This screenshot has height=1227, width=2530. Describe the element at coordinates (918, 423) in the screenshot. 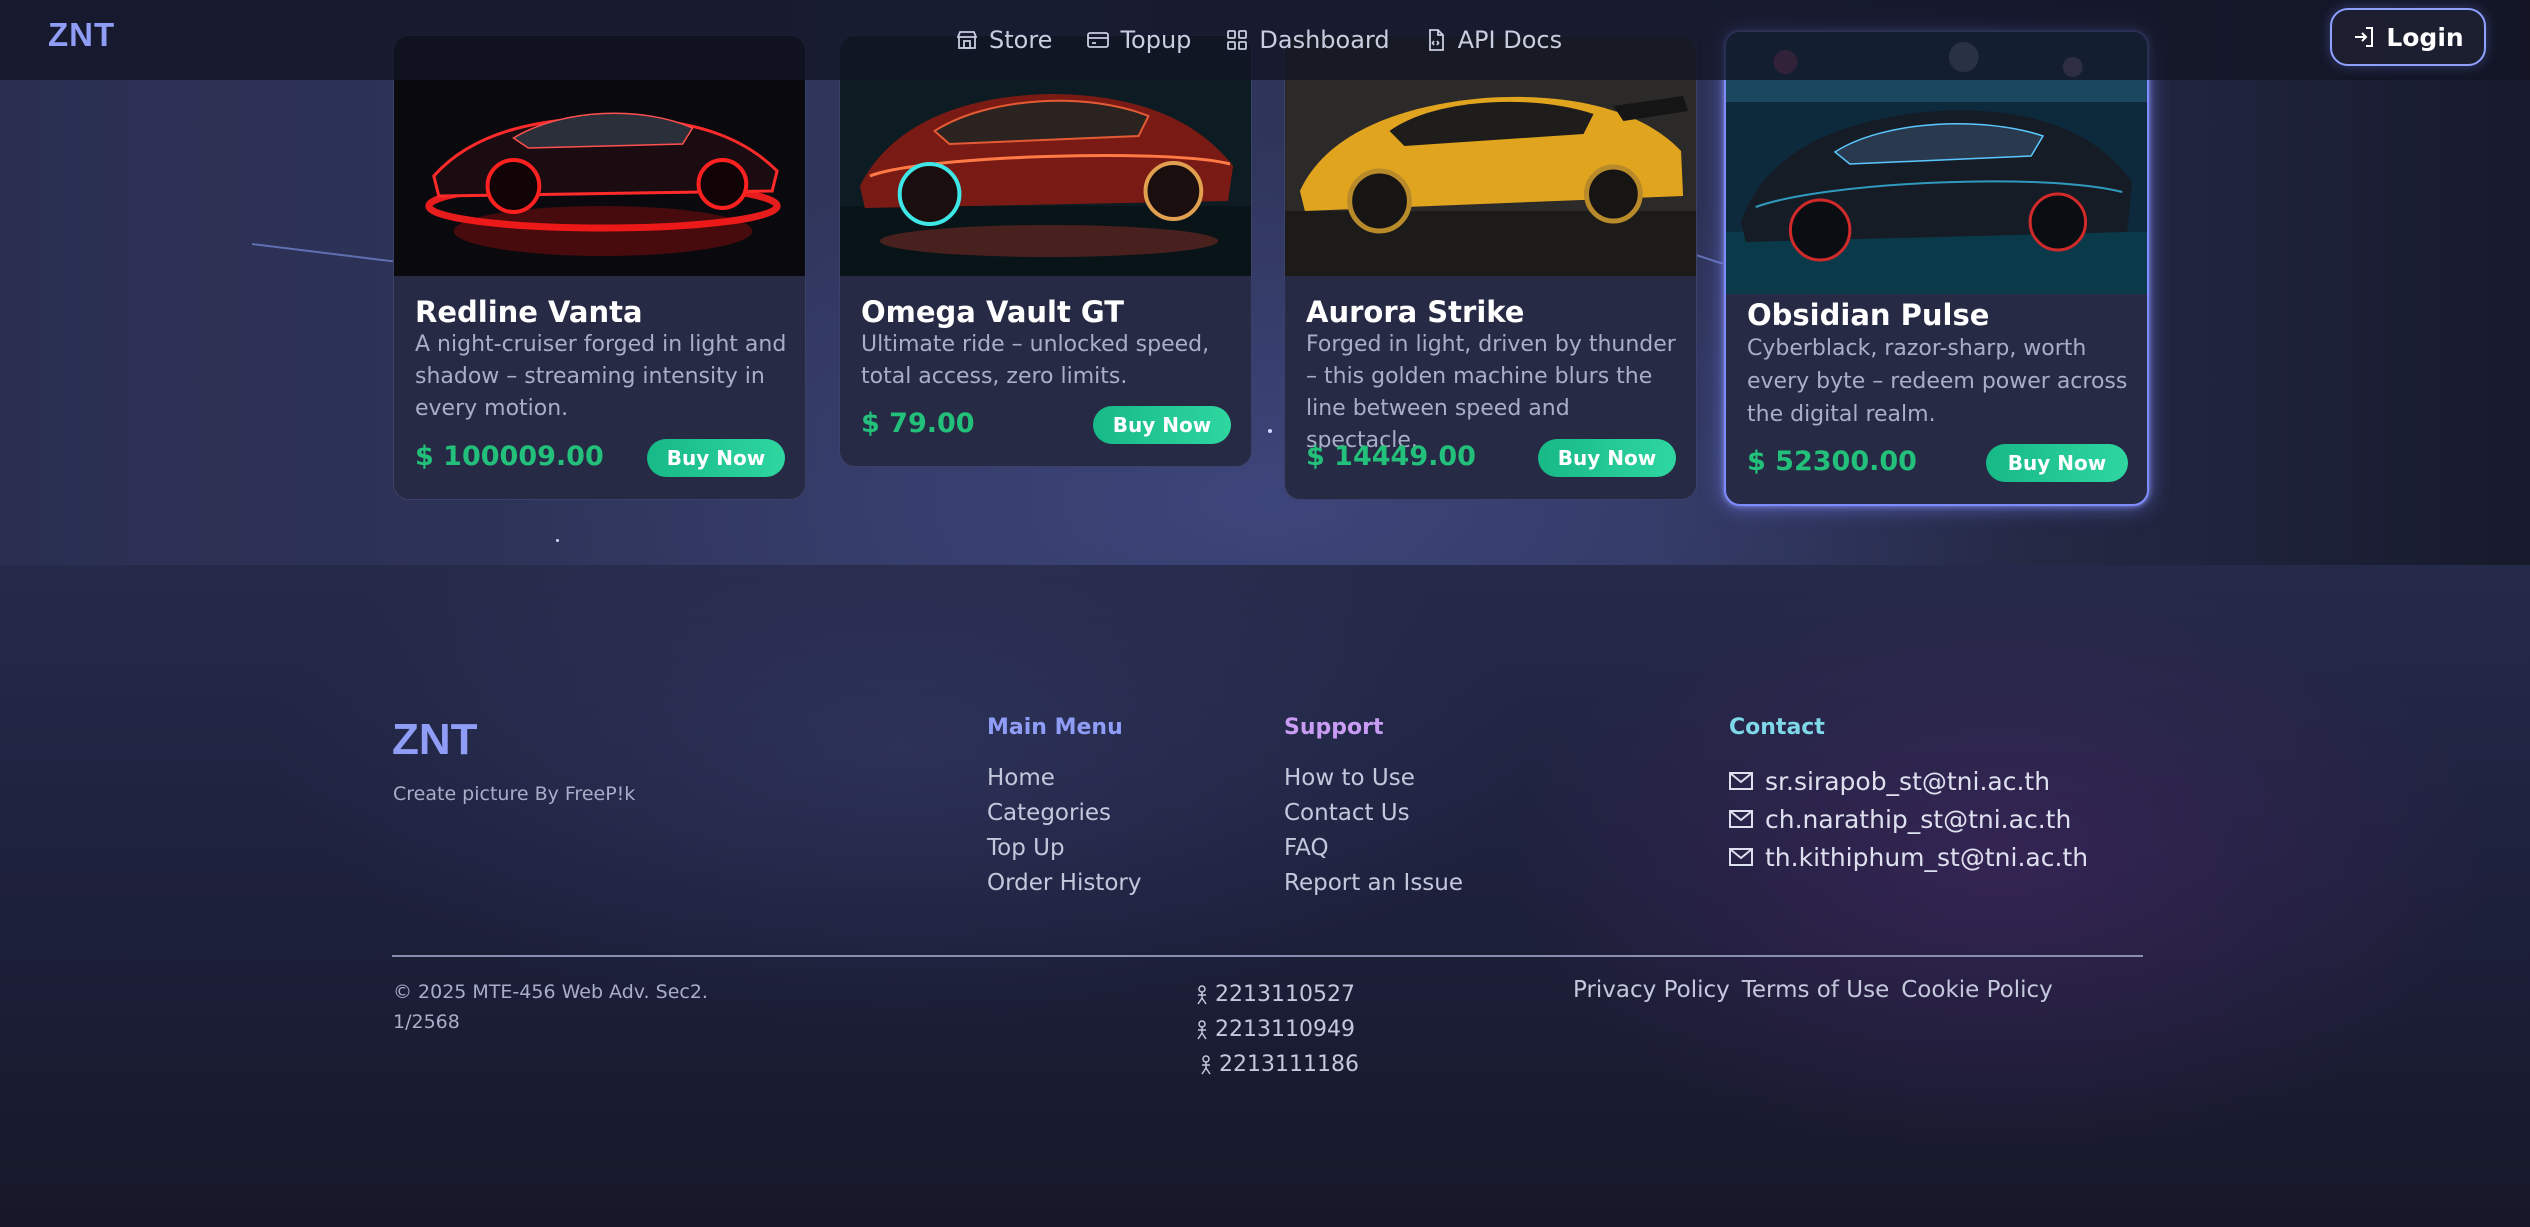

I see `product-price: $ 79.00` at that location.